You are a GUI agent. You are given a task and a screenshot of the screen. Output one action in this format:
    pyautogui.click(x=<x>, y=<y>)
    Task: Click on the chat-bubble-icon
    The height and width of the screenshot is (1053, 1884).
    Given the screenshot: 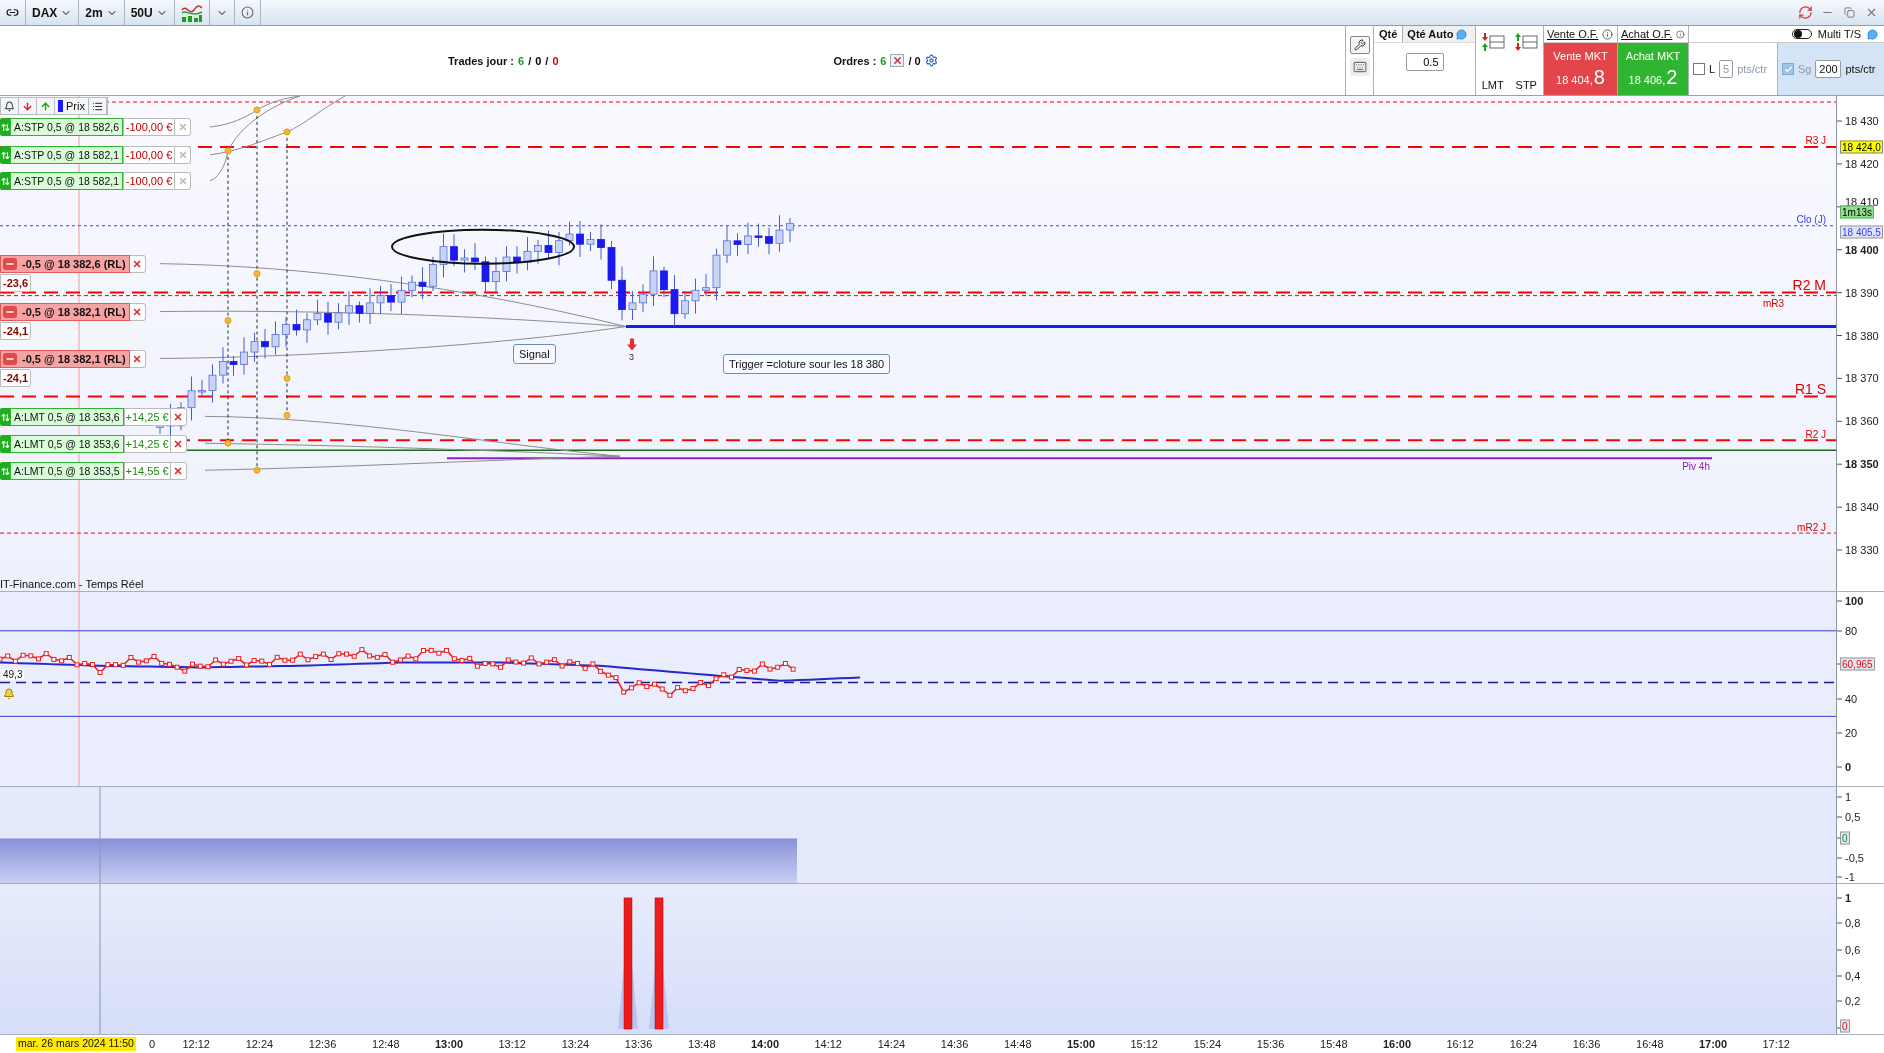 What is the action you would take?
    pyautogui.click(x=1462, y=34)
    